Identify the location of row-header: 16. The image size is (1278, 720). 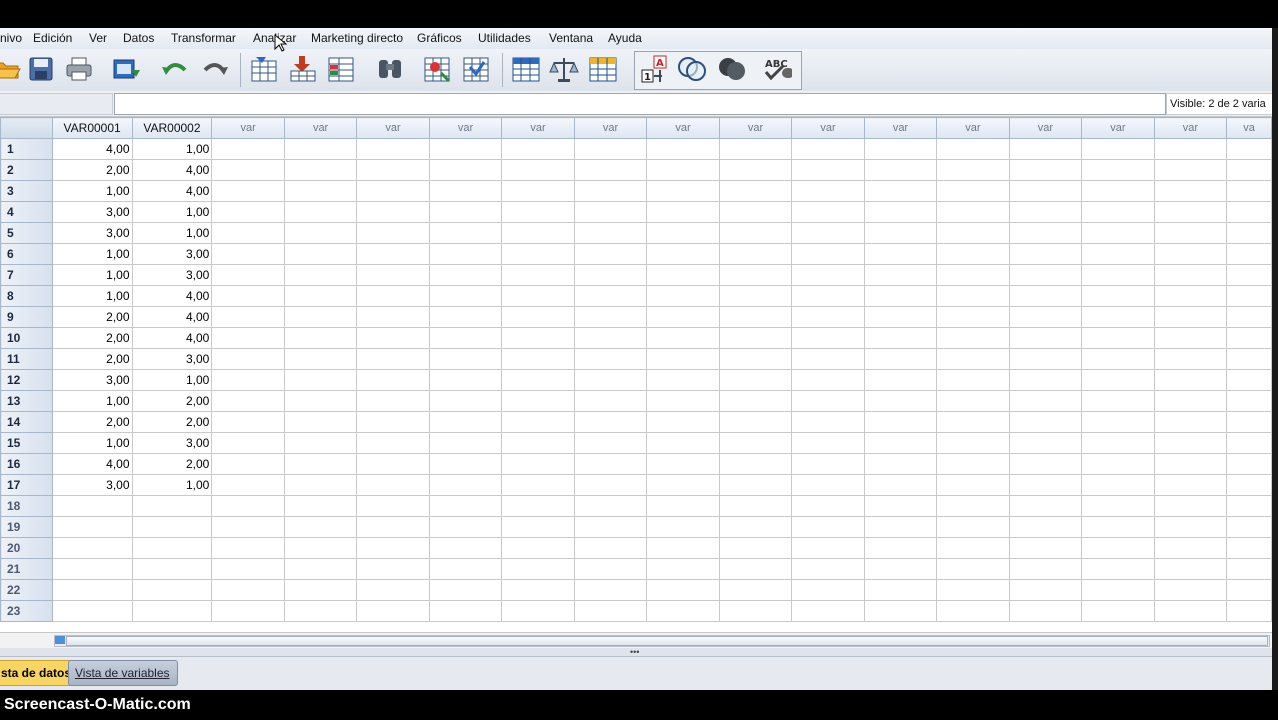
(26, 464).